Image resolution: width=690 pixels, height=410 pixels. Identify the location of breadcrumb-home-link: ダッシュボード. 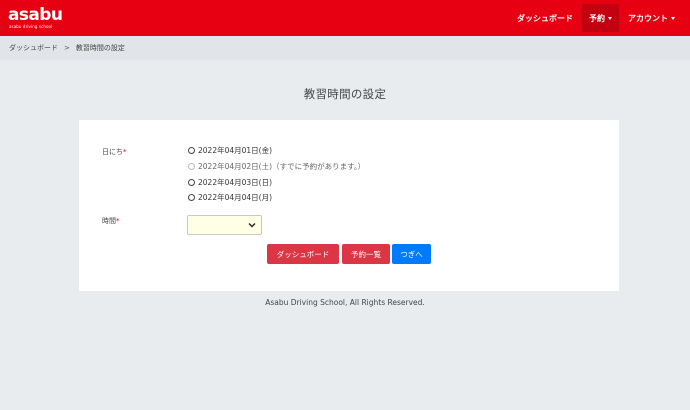
(33, 48).